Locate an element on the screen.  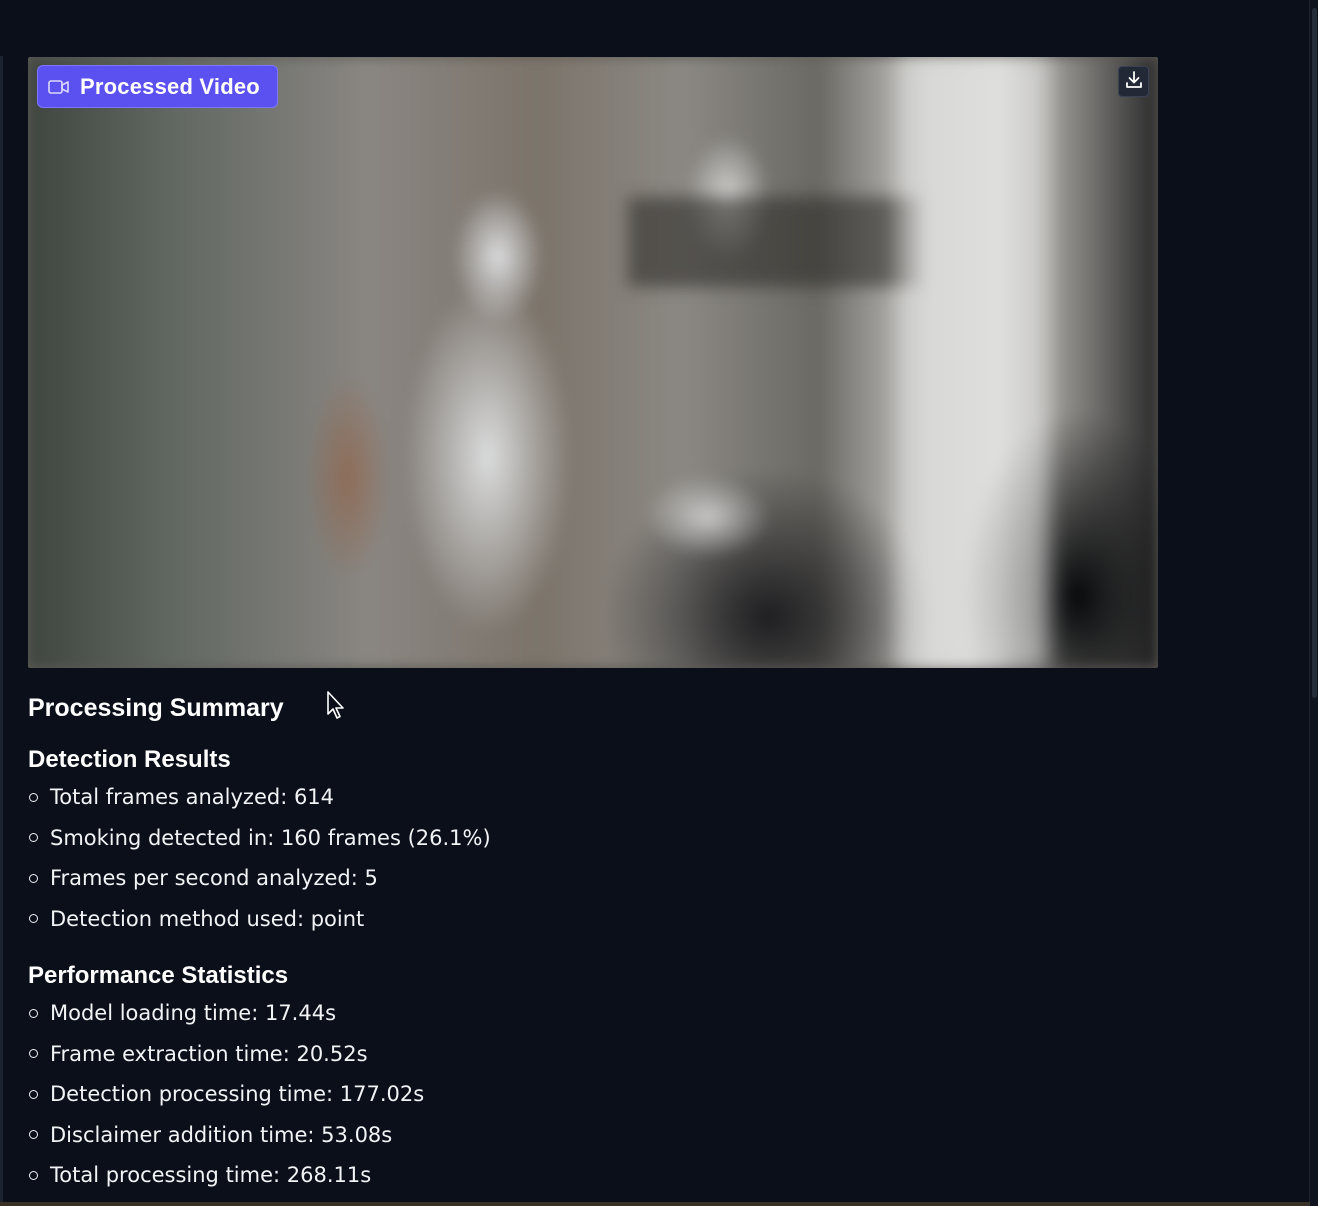
left-panel-edge is located at coordinates (1, 631).